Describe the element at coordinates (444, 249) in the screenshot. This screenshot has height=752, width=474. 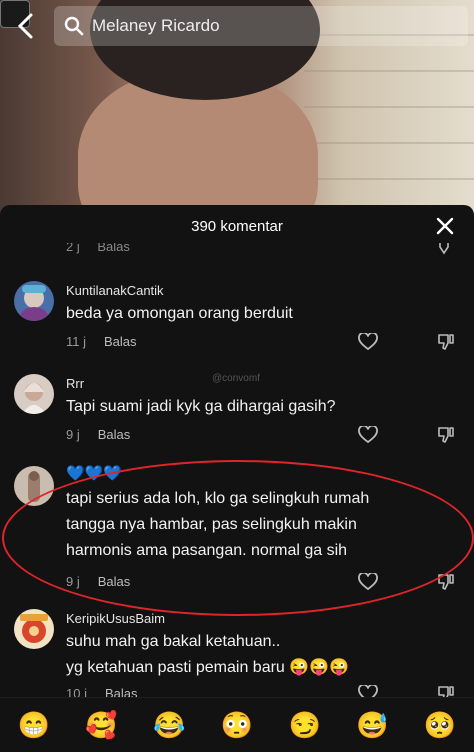
I see `partial-dislike-icon` at that location.